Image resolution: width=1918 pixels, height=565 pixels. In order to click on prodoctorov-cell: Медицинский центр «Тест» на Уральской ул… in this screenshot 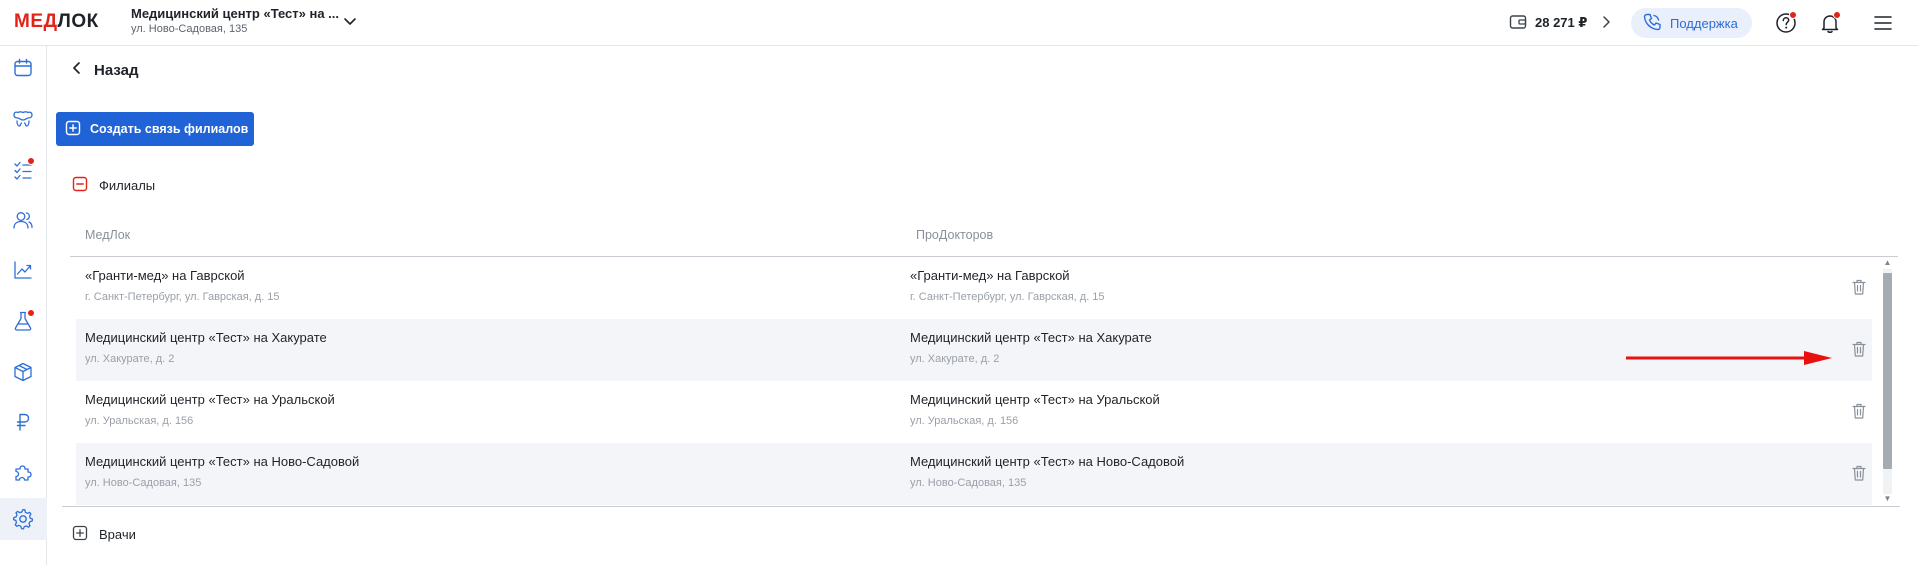, I will do `click(1035, 409)`.